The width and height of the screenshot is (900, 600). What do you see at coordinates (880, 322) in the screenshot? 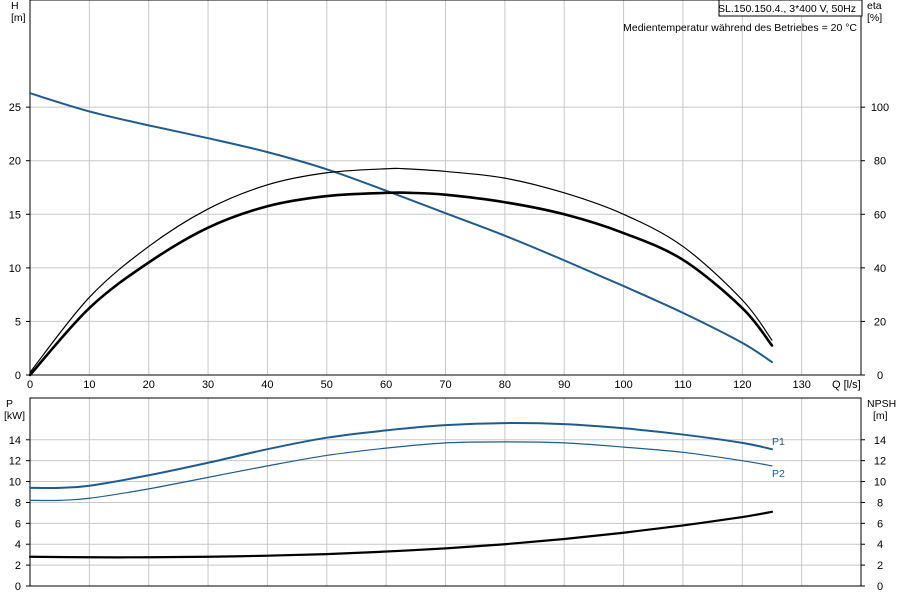
I see `top-y-right-tick-20: 20` at bounding box center [880, 322].